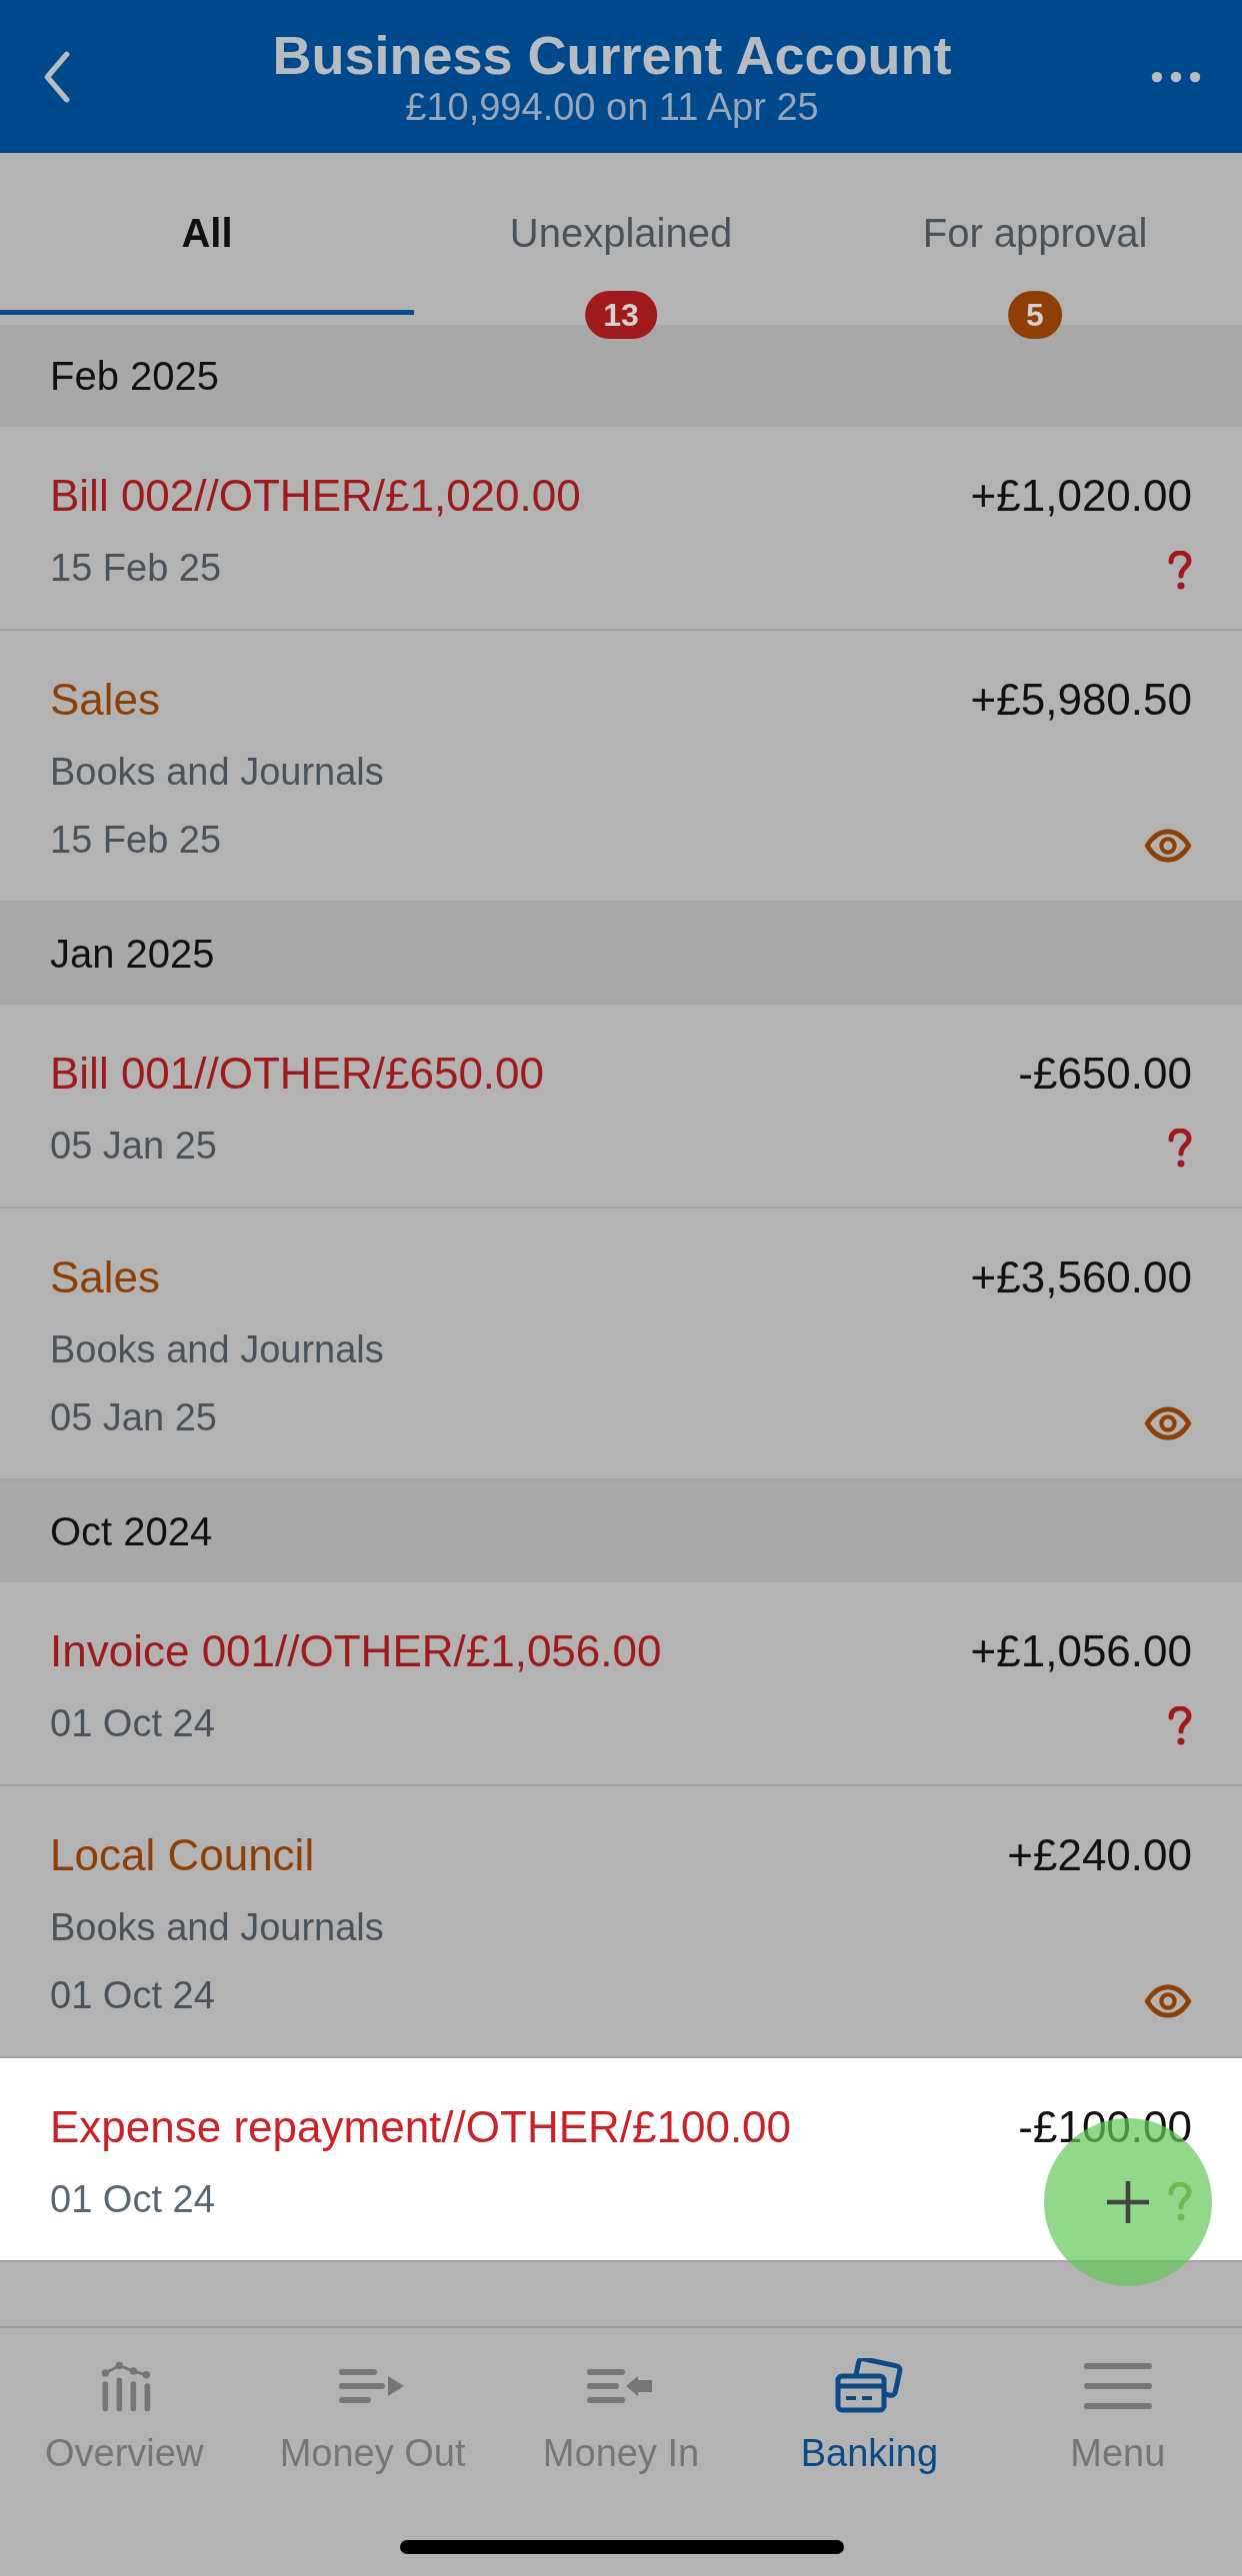  Describe the element at coordinates (132, 954) in the screenshot. I see `month-label: Jan 2025` at that location.